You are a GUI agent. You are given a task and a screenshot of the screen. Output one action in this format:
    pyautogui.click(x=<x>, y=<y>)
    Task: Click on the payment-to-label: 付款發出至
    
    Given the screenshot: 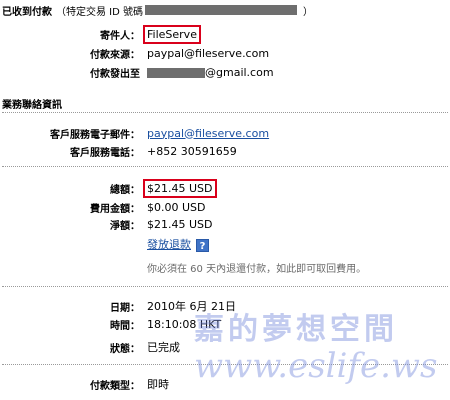 What is the action you would take?
    pyautogui.click(x=115, y=74)
    